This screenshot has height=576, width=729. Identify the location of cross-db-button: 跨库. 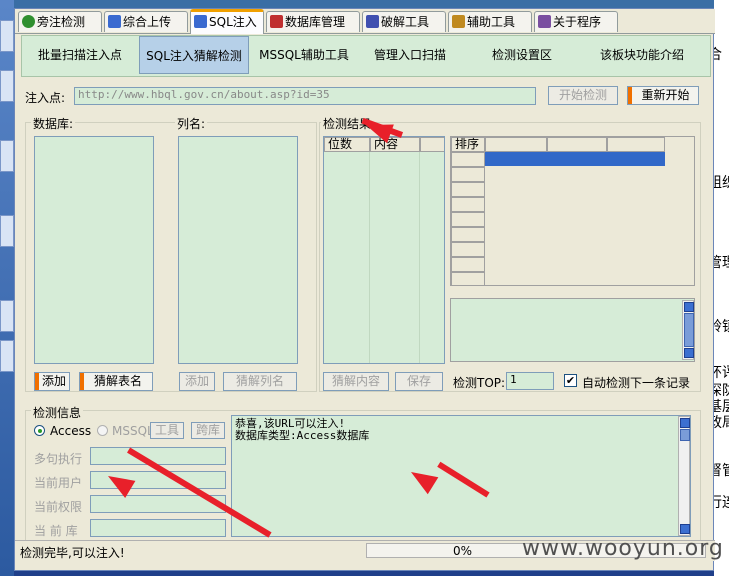
(208, 430).